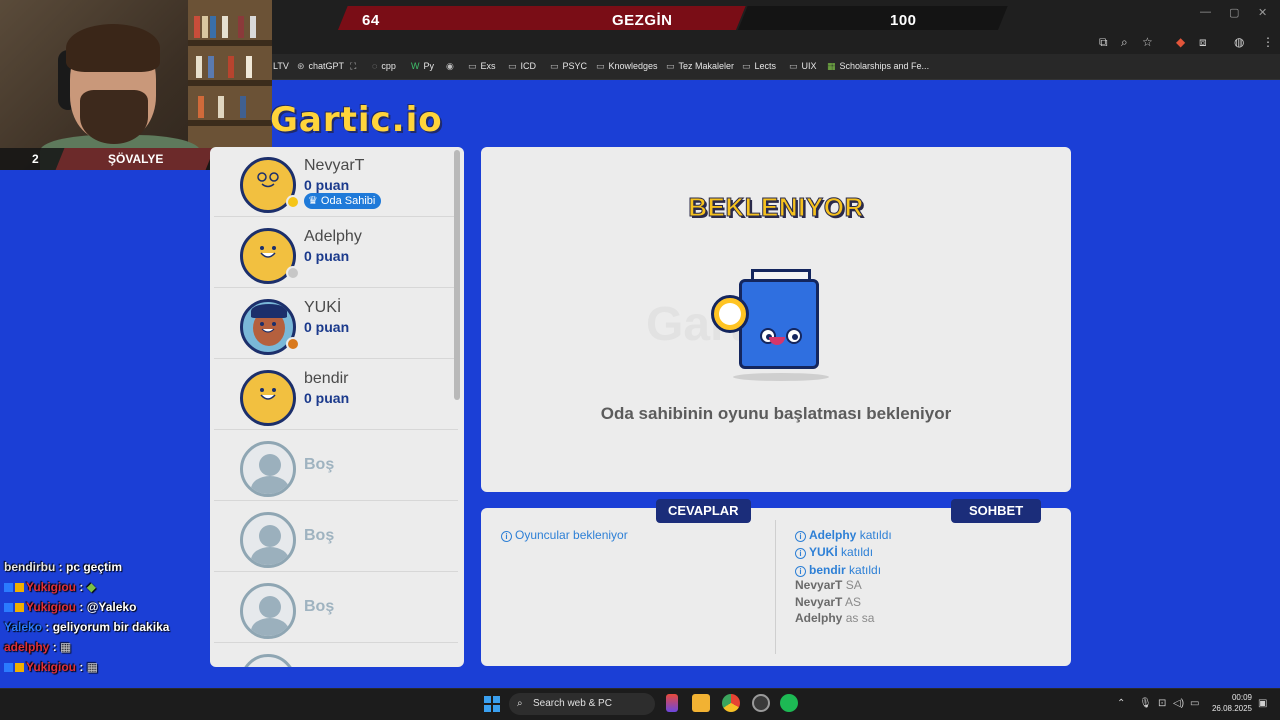 The image size is (1280, 720). What do you see at coordinates (759, 66) in the screenshot?
I see `bookmark-lects: ▭ Lects` at bounding box center [759, 66].